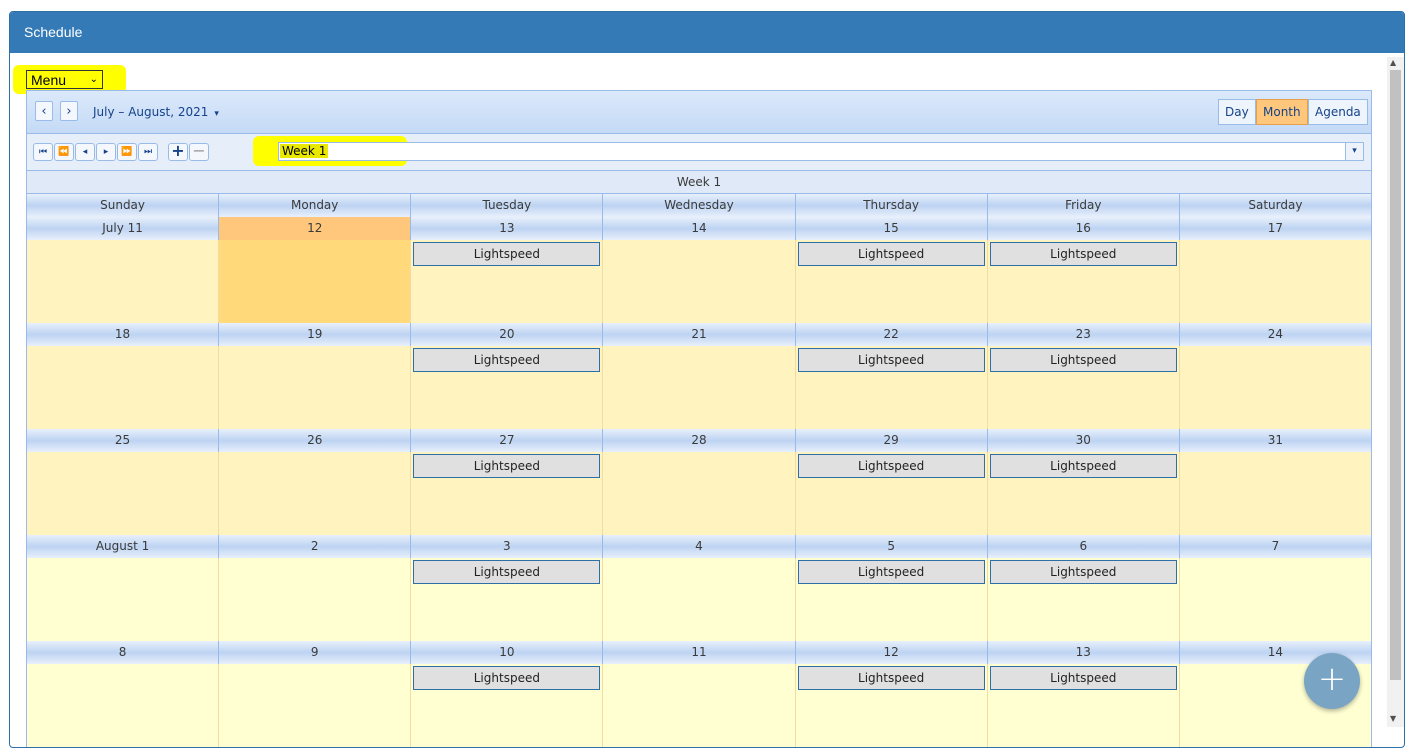 This screenshot has width=1418, height=756. What do you see at coordinates (156, 112) in the screenshot?
I see `date-range-picker: July – August, 2021 ▾` at bounding box center [156, 112].